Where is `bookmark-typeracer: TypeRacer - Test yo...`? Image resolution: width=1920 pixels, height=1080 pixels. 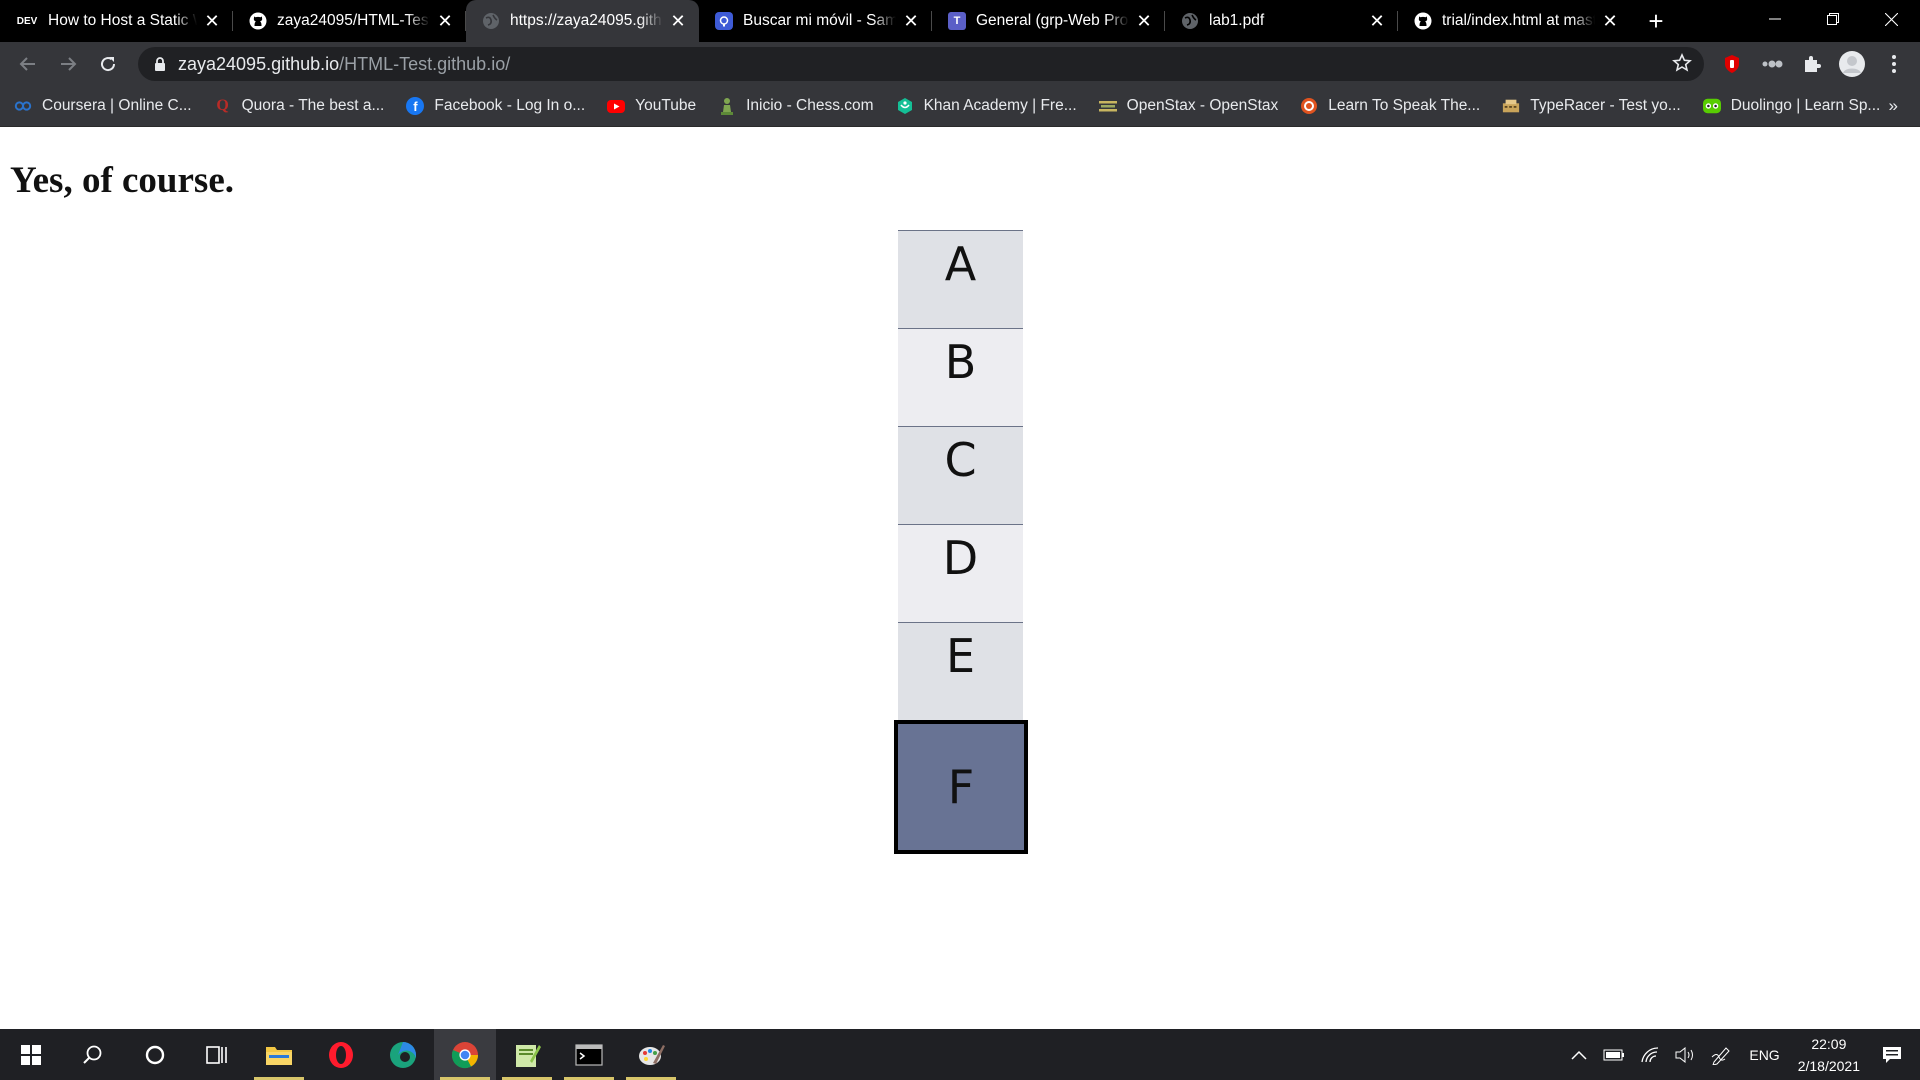
bookmark-typeracer: TypeRacer - Test yo... is located at coordinates (1591, 106).